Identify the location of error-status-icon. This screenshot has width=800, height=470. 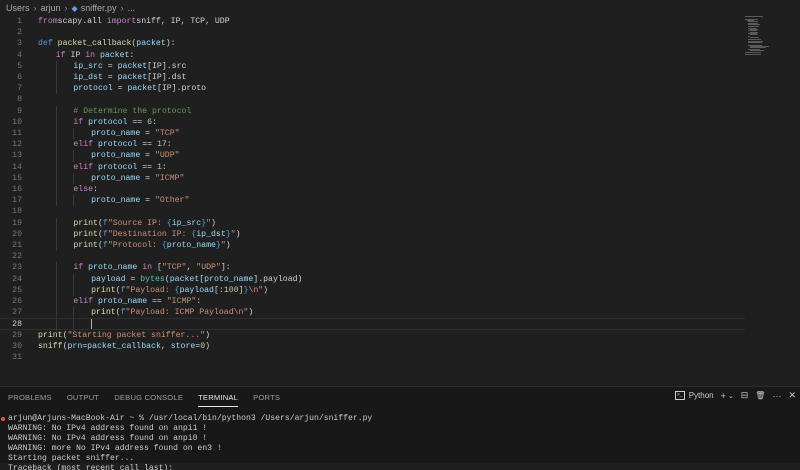
(3, 419).